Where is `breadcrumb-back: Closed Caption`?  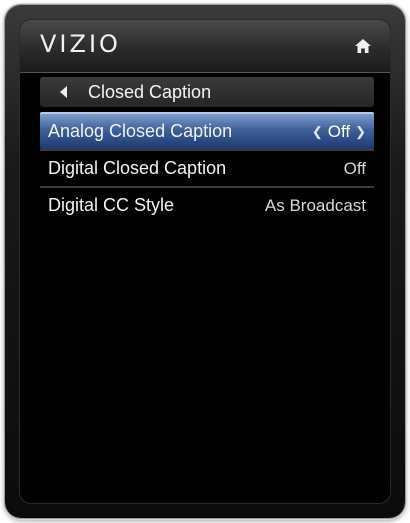 breadcrumb-back: Closed Caption is located at coordinates (207, 92).